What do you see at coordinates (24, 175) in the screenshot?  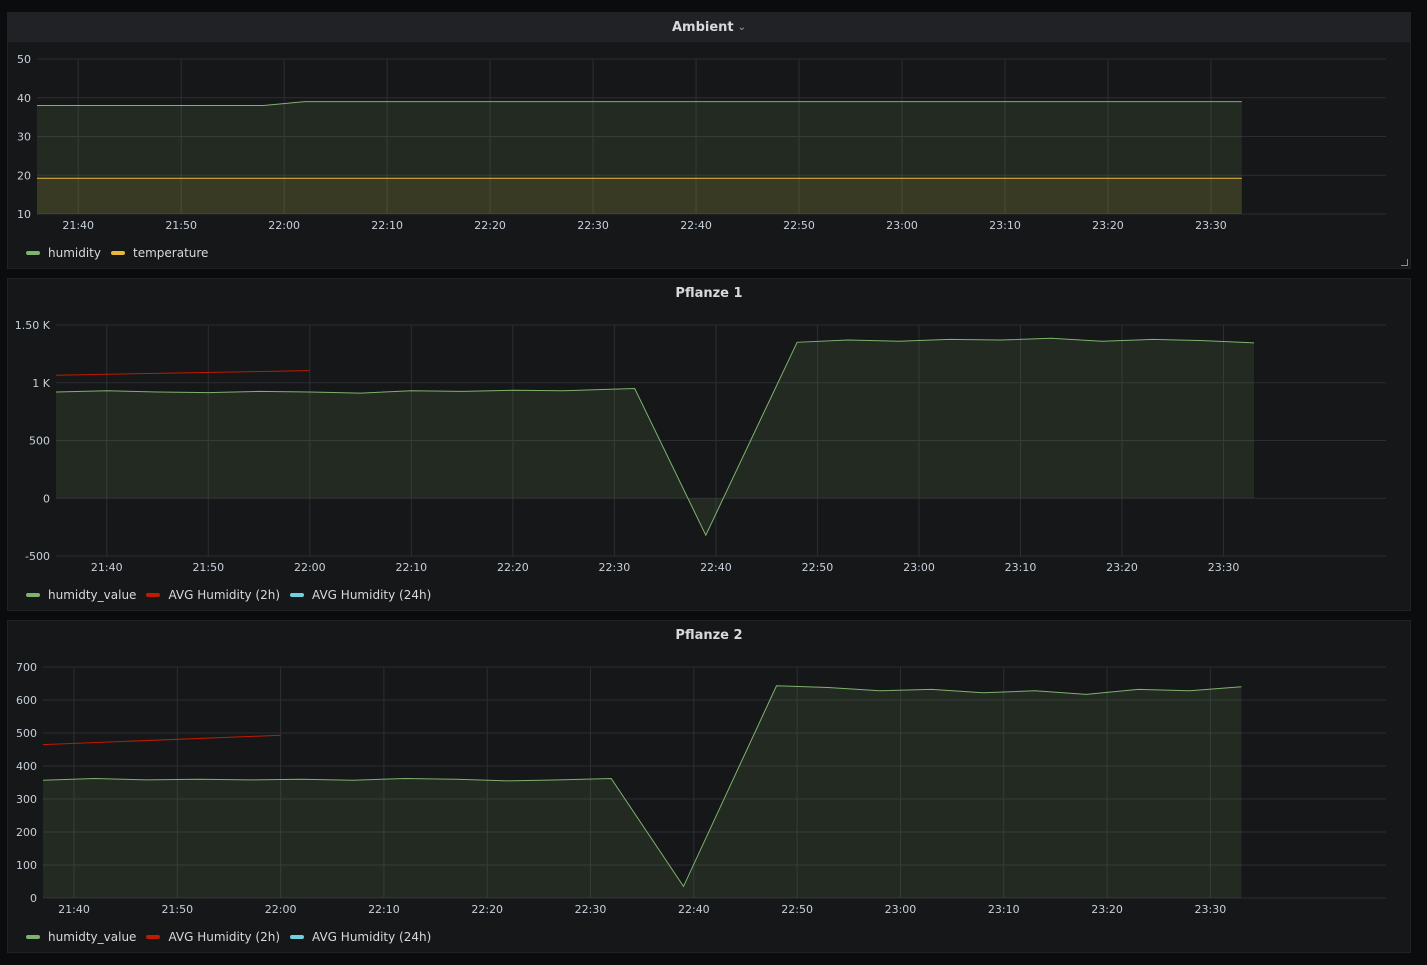 I see `y-tick-label: 20` at bounding box center [24, 175].